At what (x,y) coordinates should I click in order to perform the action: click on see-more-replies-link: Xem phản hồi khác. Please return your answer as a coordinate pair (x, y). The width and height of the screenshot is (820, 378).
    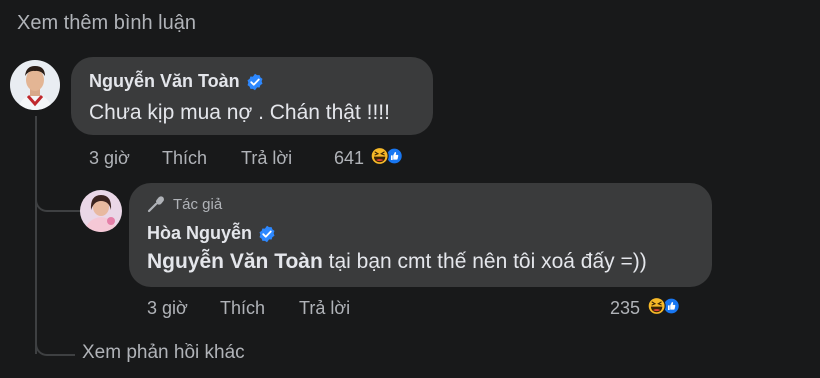
    Looking at the image, I should click on (163, 353).